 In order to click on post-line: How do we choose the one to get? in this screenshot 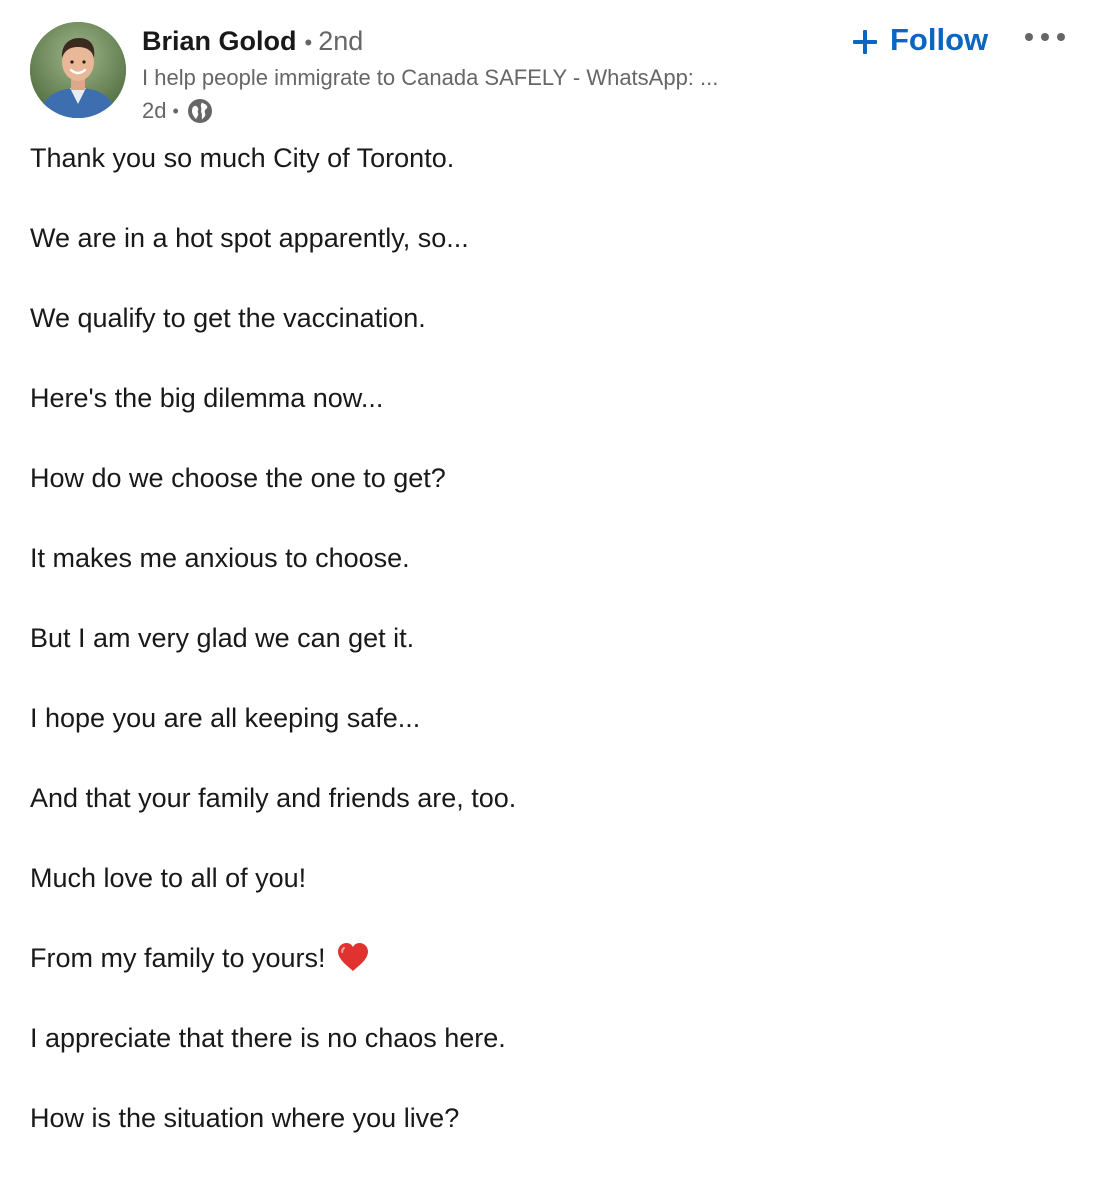, I will do `click(545, 500)`.